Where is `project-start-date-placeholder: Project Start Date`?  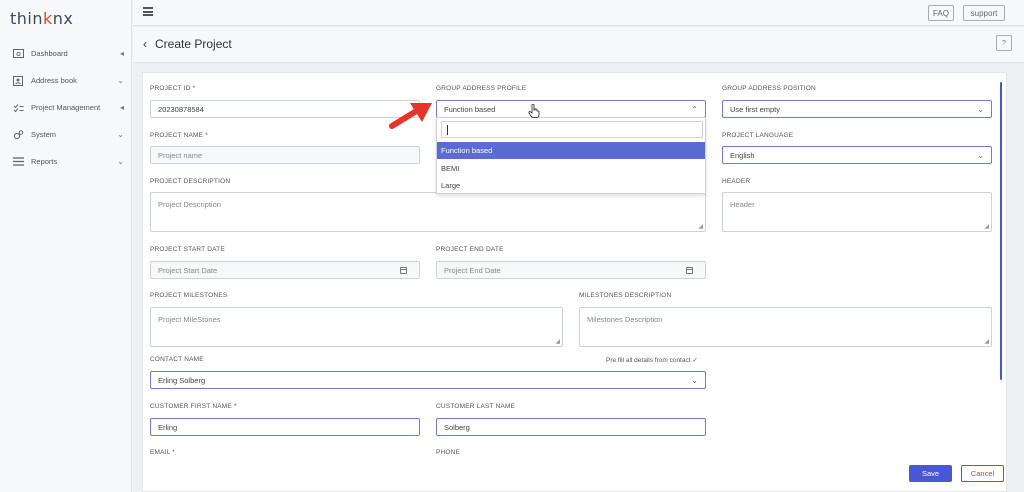
project-start-date-placeholder: Project Start Date is located at coordinates (188, 270).